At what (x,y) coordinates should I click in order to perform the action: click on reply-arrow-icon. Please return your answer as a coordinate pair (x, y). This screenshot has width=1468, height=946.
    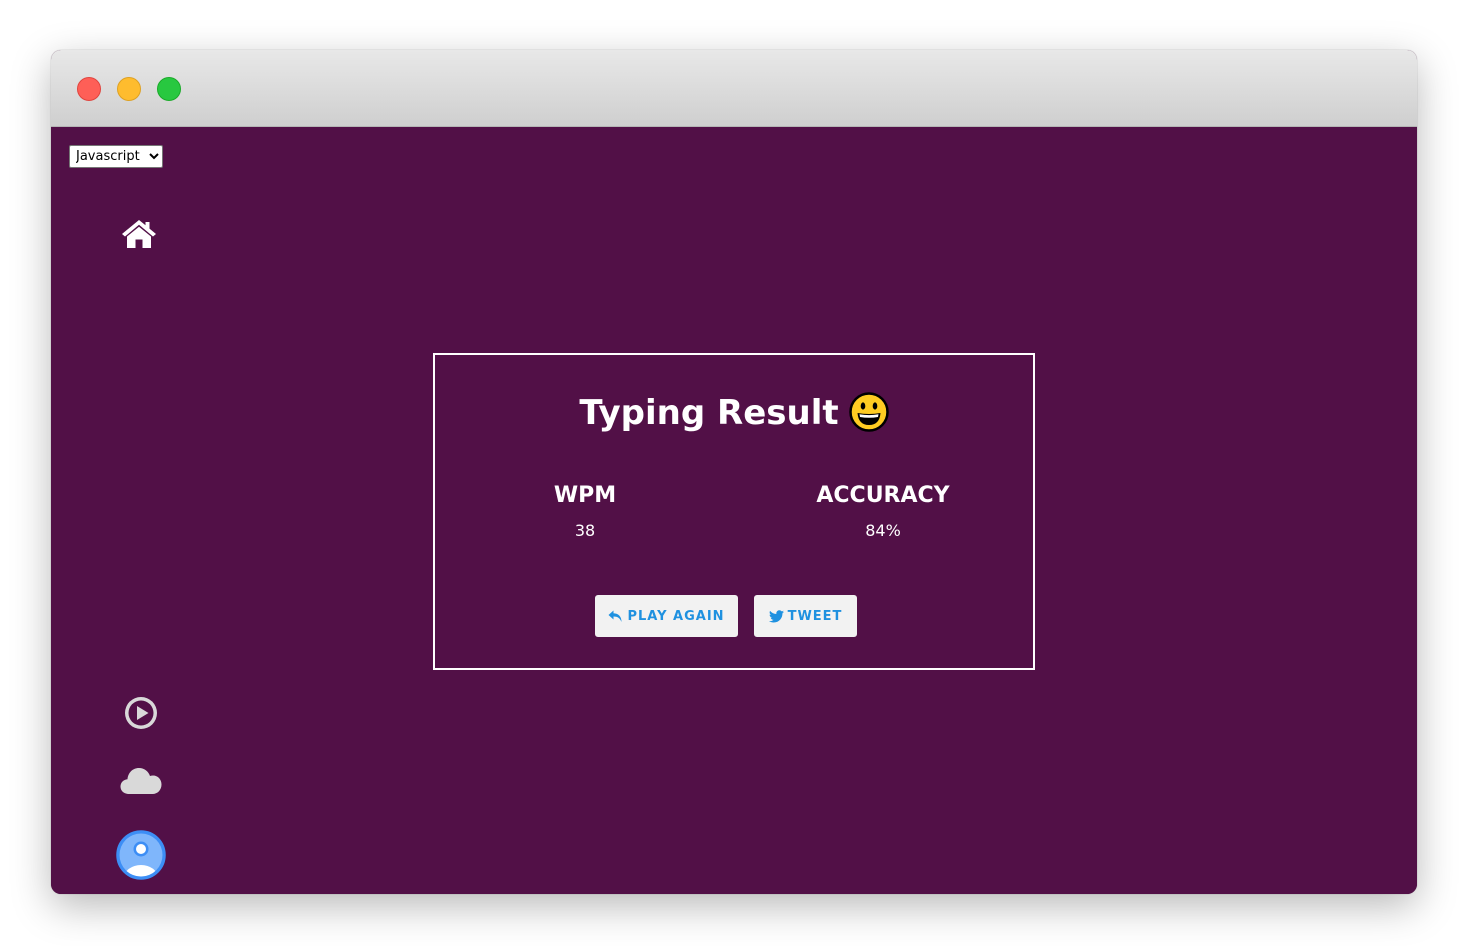
    Looking at the image, I should click on (615, 616).